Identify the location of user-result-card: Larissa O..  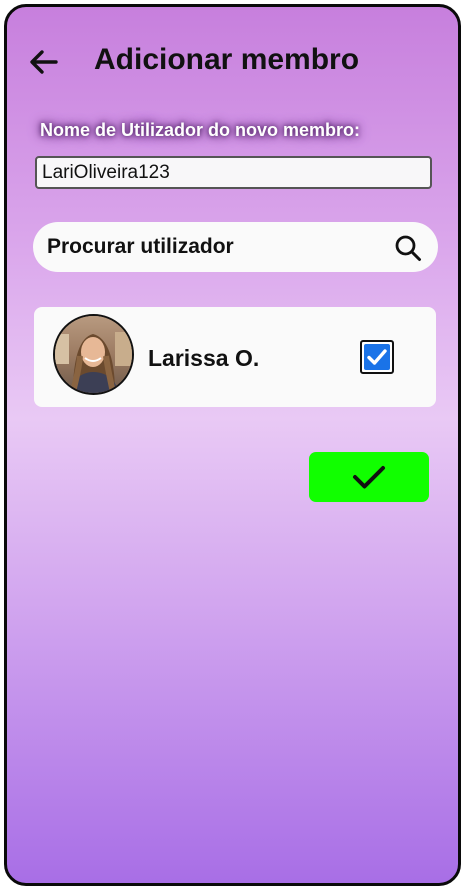
(235, 357).